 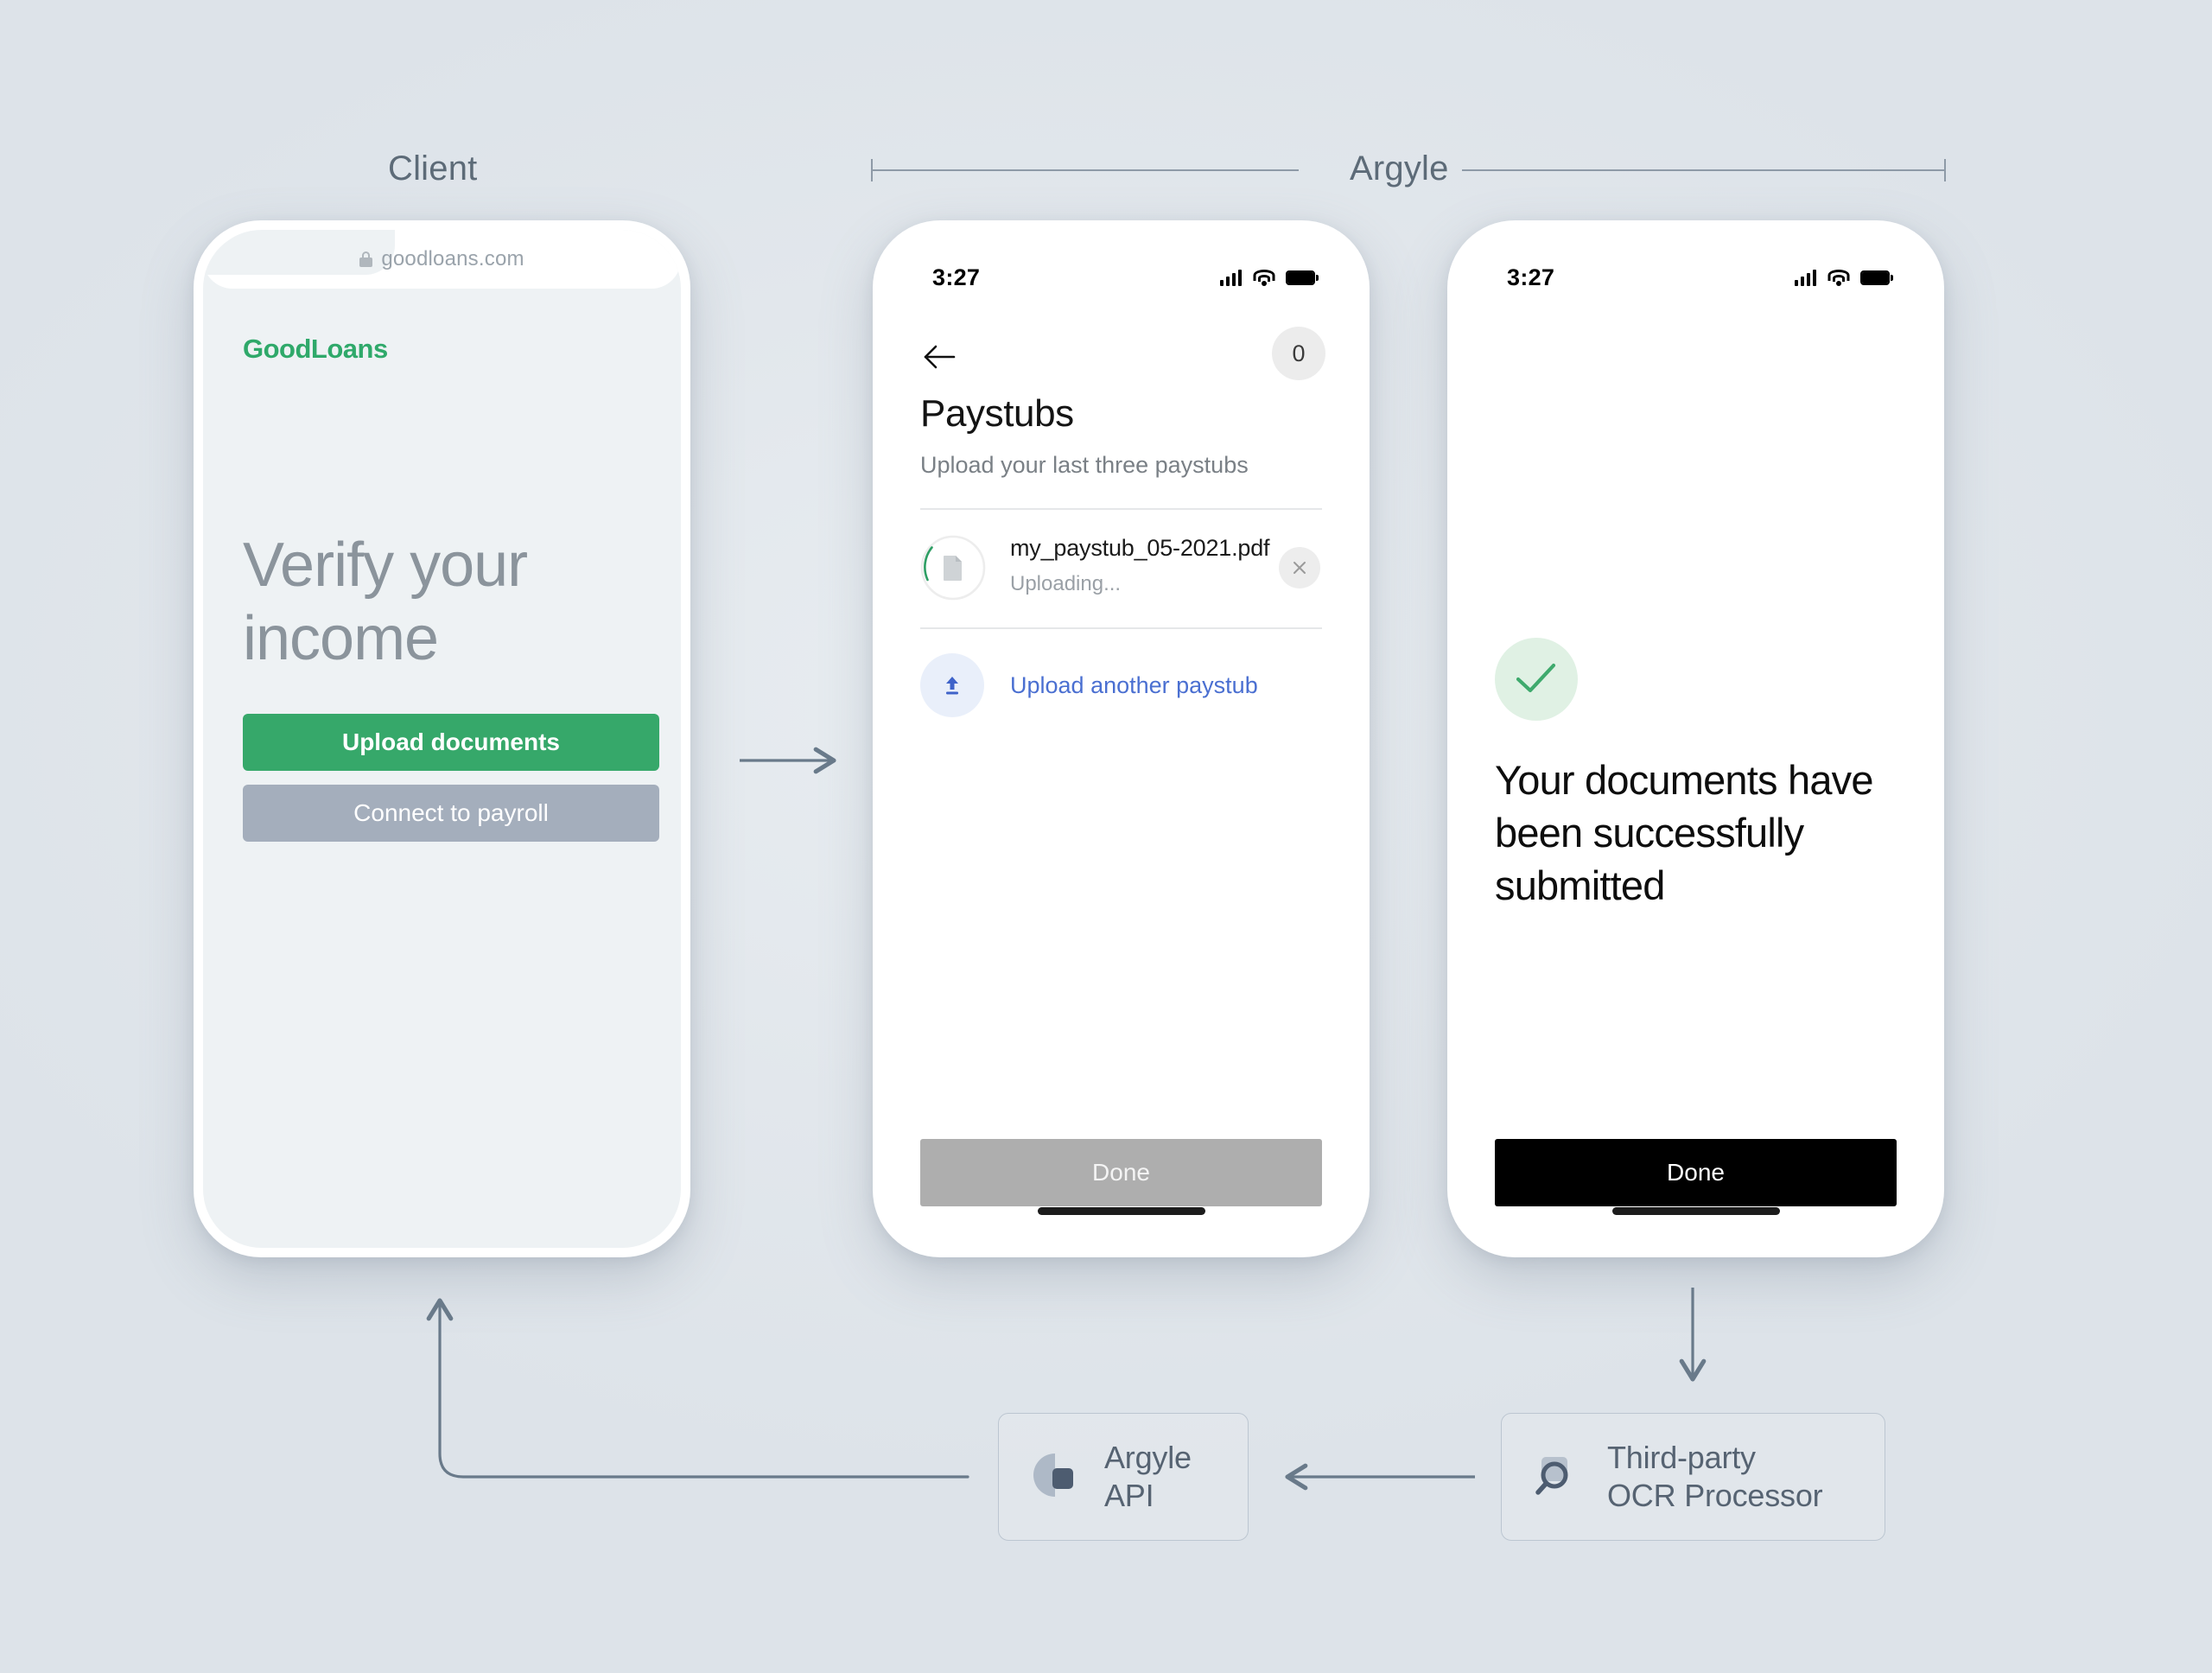 What do you see at coordinates (1681, 1458) in the screenshot?
I see `ocr-line1: Third-party` at bounding box center [1681, 1458].